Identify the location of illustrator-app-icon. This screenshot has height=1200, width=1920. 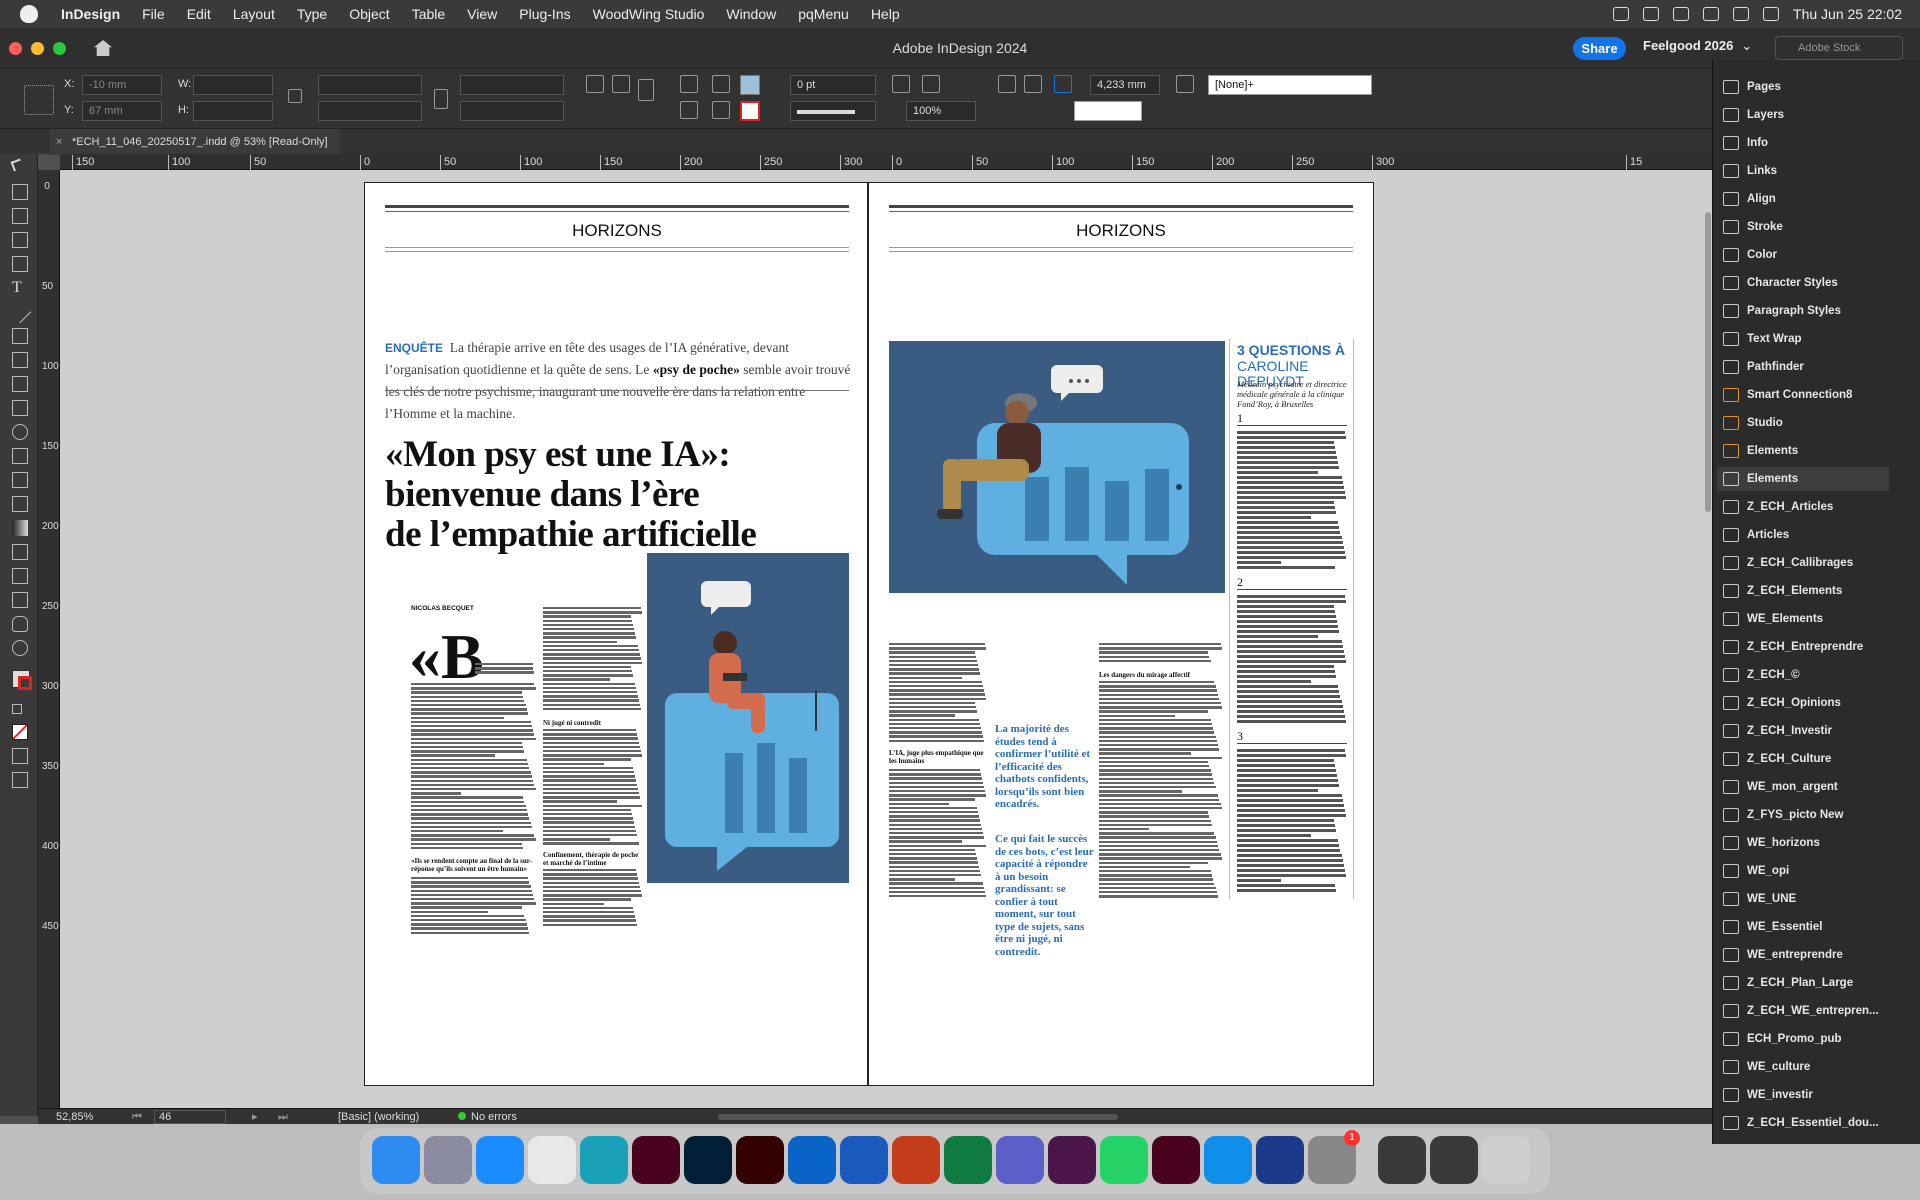
(760, 1160).